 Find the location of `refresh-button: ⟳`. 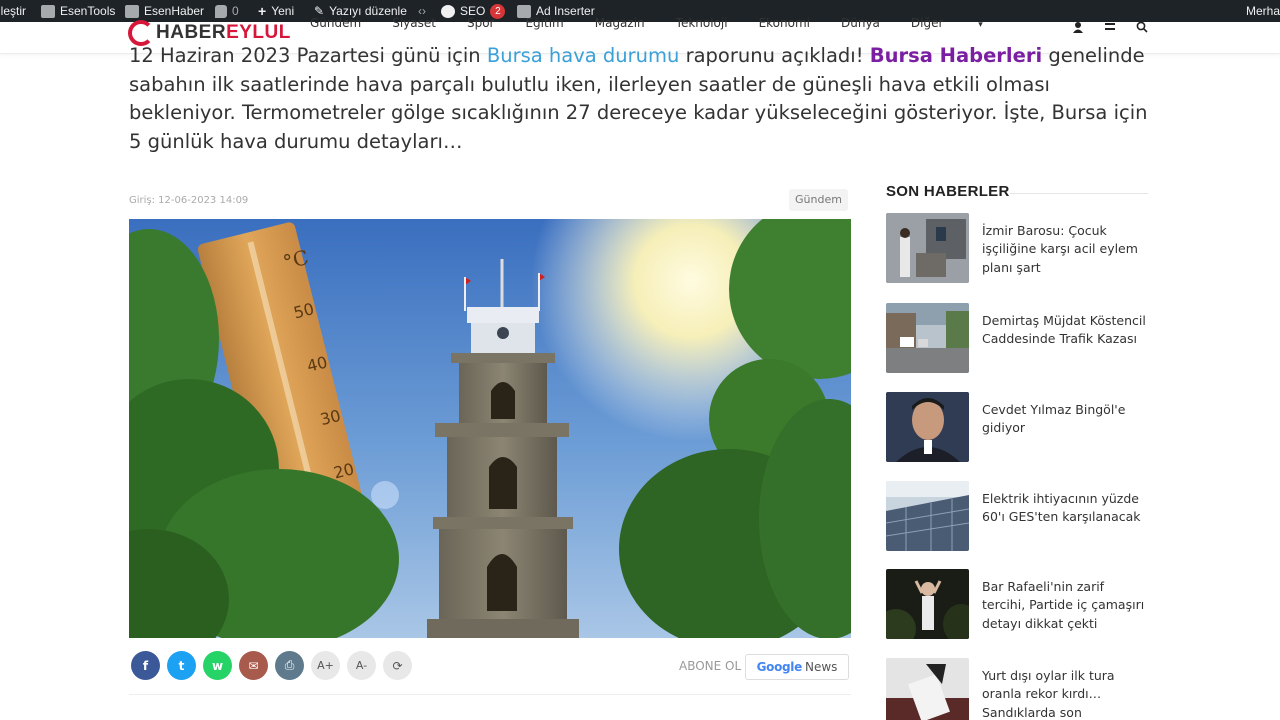

refresh-button: ⟳ is located at coordinates (397, 665).